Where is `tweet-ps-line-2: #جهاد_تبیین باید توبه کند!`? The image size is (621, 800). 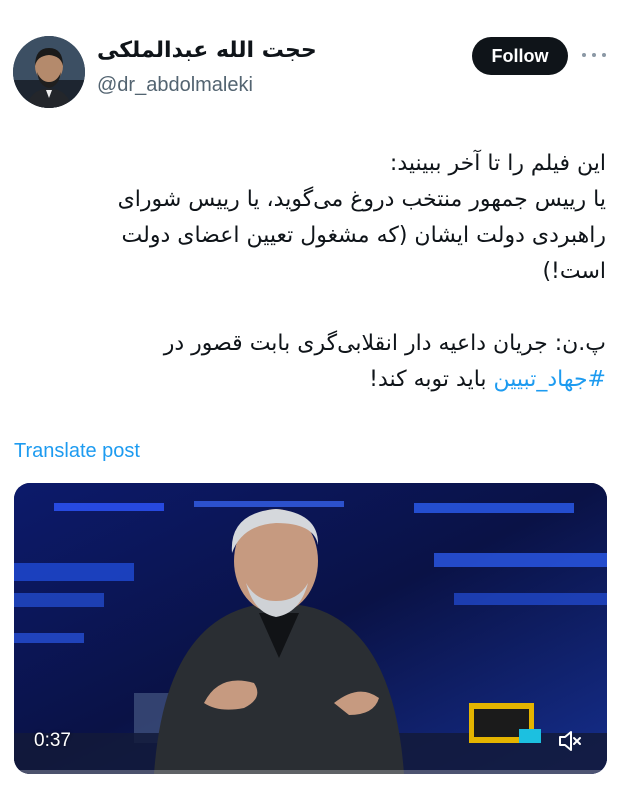
tweet-ps-line-2: #جهاد_تبیین باید توبه کند! is located at coordinates (311, 380).